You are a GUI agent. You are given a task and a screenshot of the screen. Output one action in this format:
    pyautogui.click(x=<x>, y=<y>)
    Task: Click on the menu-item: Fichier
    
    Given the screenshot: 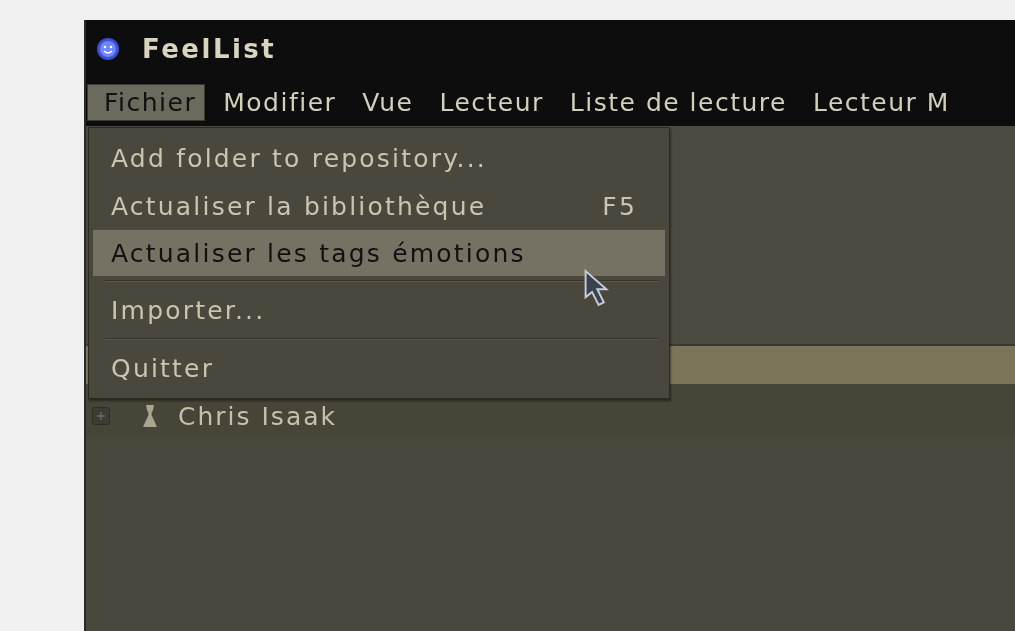 What is the action you would take?
    pyautogui.click(x=146, y=102)
    